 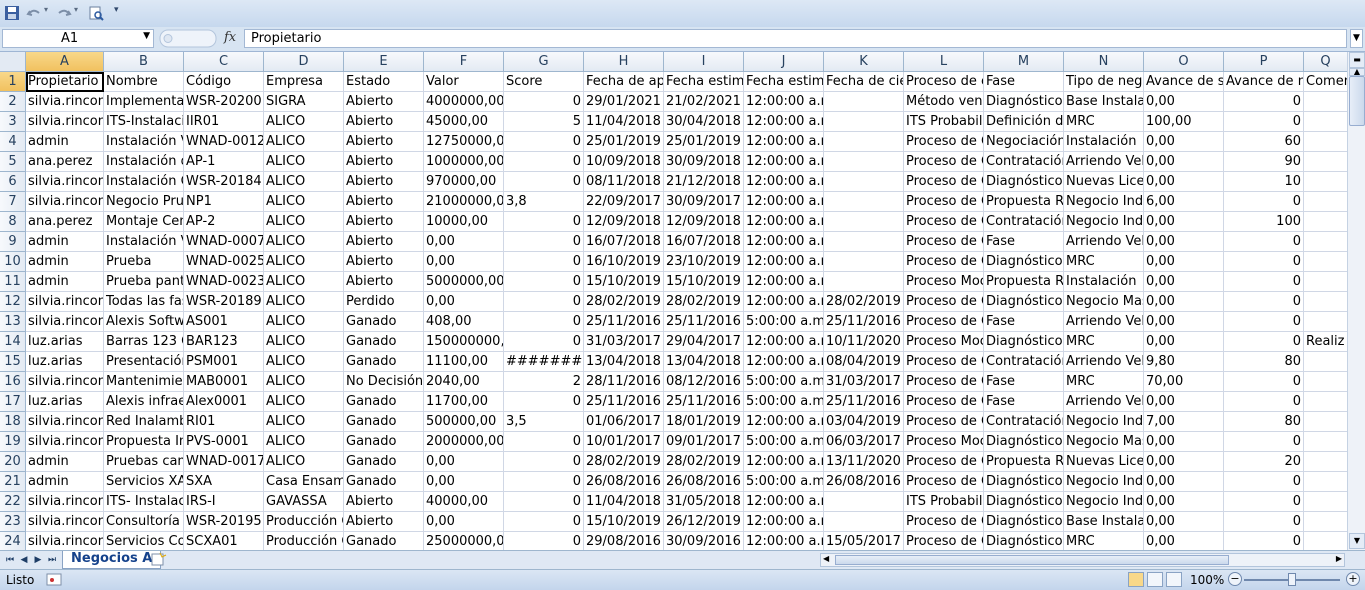 What do you see at coordinates (34, 13) in the screenshot?
I see `undo-icon` at bounding box center [34, 13].